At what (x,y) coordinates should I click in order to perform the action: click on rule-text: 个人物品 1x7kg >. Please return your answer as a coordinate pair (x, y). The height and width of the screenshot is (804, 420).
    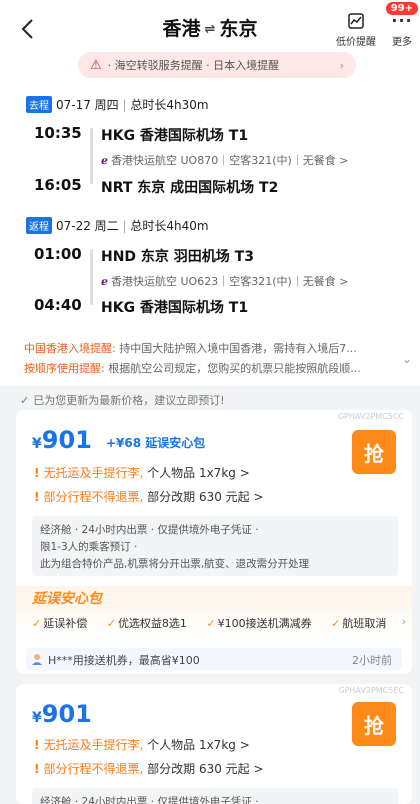
    Looking at the image, I should click on (196, 745).